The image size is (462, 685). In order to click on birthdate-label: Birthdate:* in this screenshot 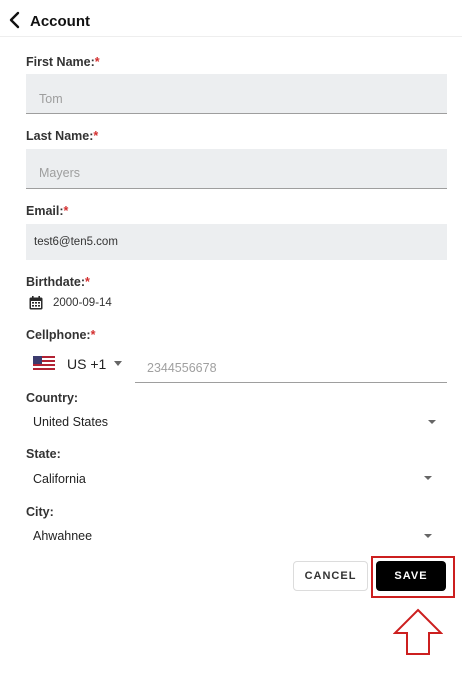, I will do `click(58, 282)`.